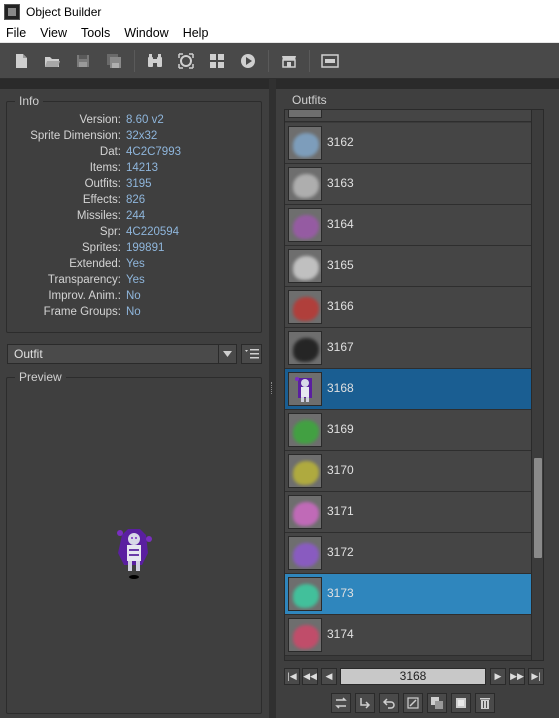  Describe the element at coordinates (408, 430) in the screenshot. I see `list-item: 3169` at that location.